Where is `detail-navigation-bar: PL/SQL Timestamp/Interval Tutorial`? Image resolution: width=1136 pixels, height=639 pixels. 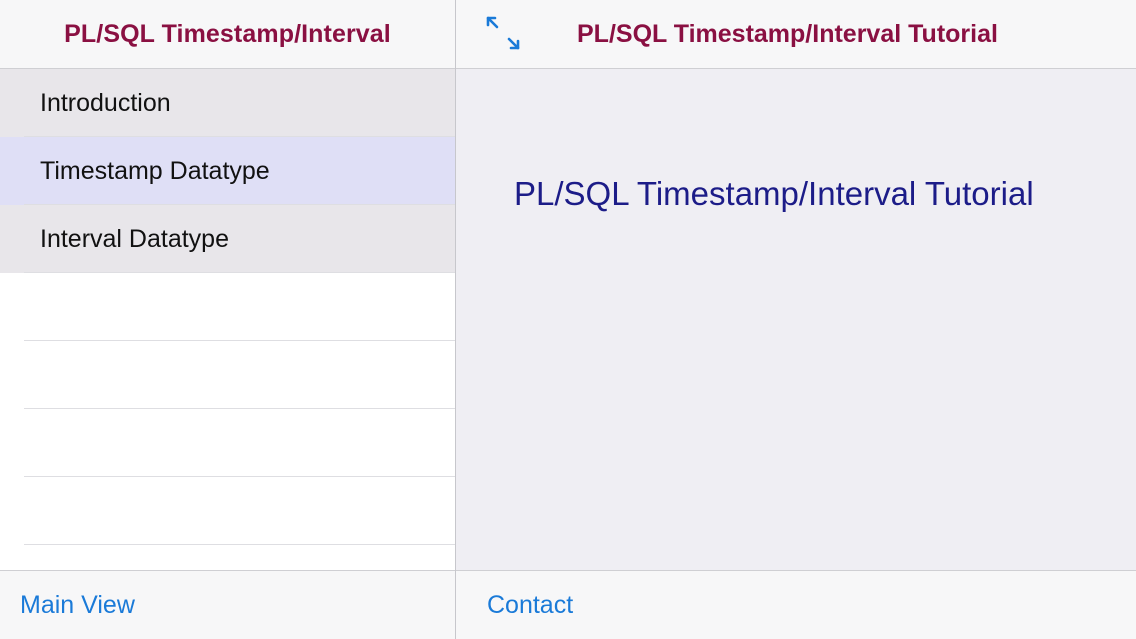 detail-navigation-bar: PL/SQL Timestamp/Interval Tutorial is located at coordinates (796, 34).